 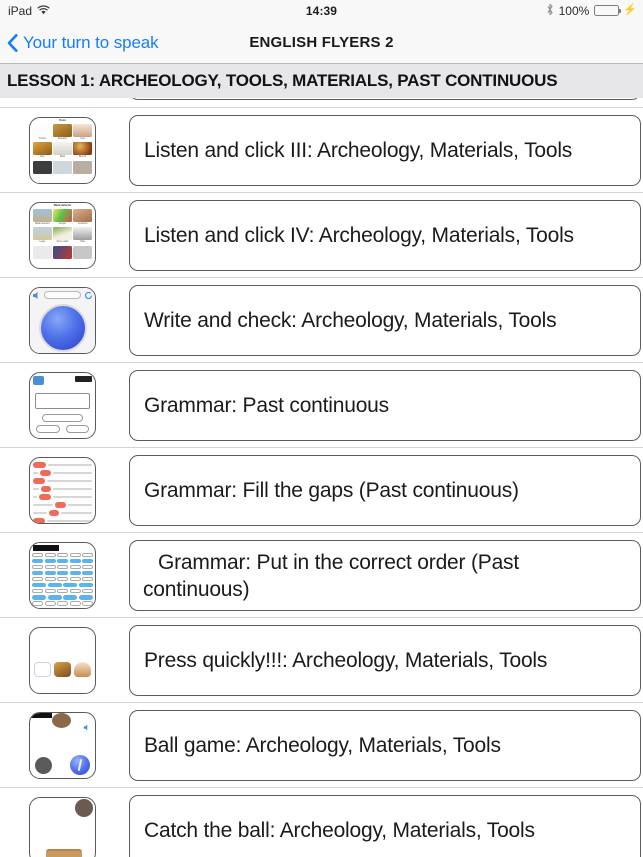 What do you see at coordinates (331, 490) in the screenshot?
I see `lesson-card-label: Grammar: Fill the gaps (Past continuous)` at bounding box center [331, 490].